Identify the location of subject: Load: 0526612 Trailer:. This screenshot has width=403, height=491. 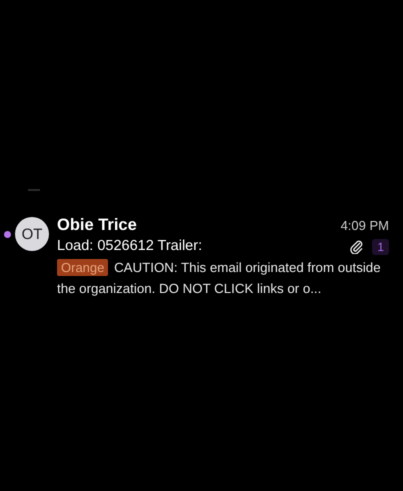
(129, 246).